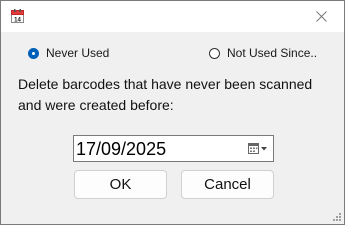 Image resolution: width=345 pixels, height=240 pixels. Describe the element at coordinates (337, 217) in the screenshot. I see `resize-grip-icon` at that location.